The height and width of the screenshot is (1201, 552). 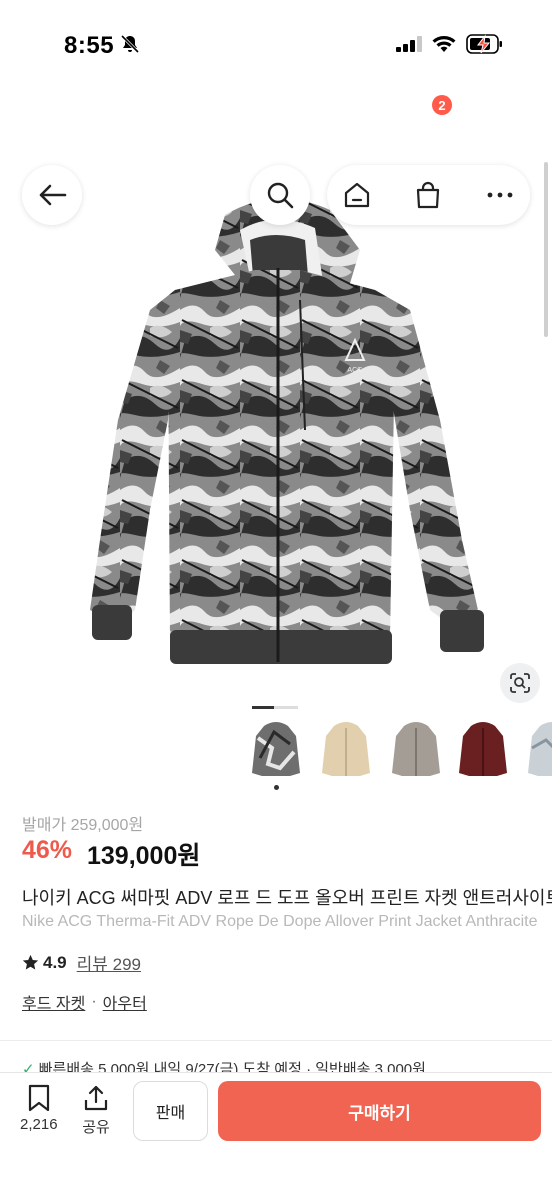 I want to click on header-actions, so click(x=428, y=195).